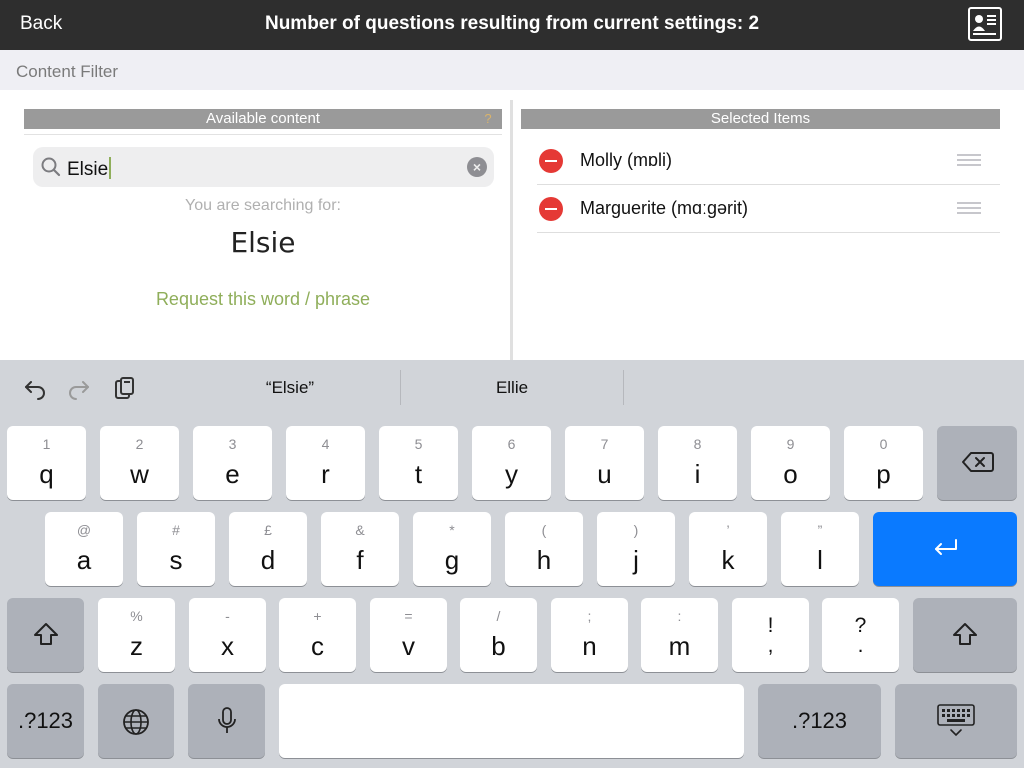  What do you see at coordinates (176, 549) in the screenshot?
I see `key-s: # s` at bounding box center [176, 549].